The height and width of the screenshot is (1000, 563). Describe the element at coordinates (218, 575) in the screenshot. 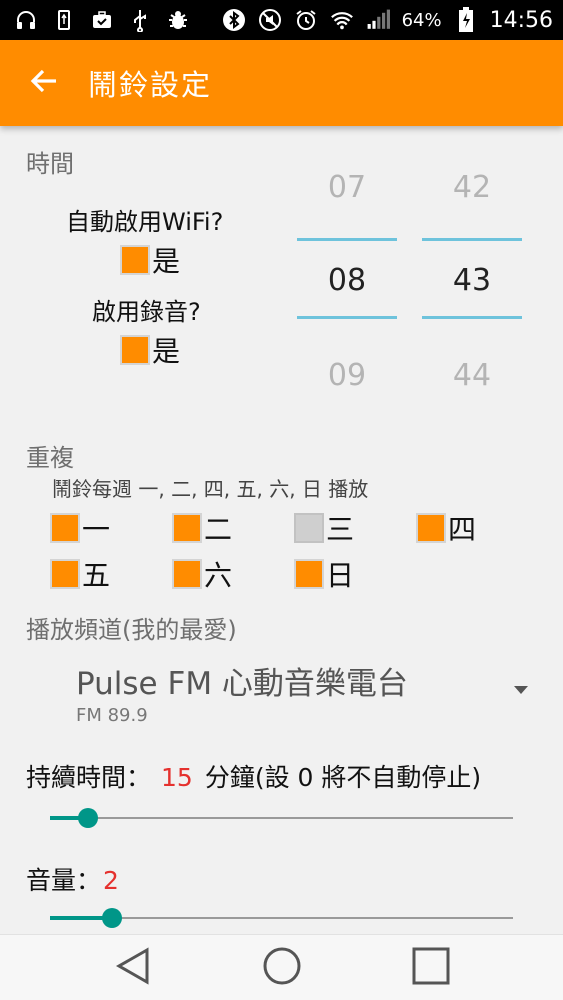

I see `day-label: 六` at that location.